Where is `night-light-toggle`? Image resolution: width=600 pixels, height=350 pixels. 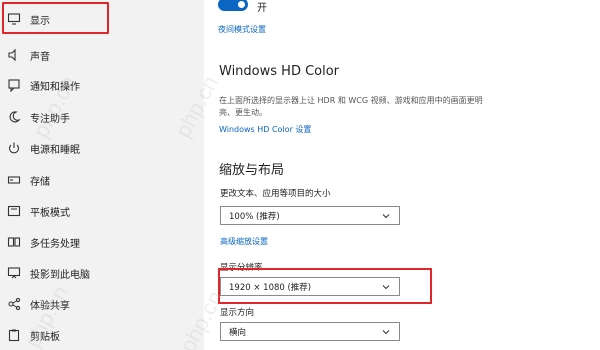 night-light-toggle is located at coordinates (233, 5).